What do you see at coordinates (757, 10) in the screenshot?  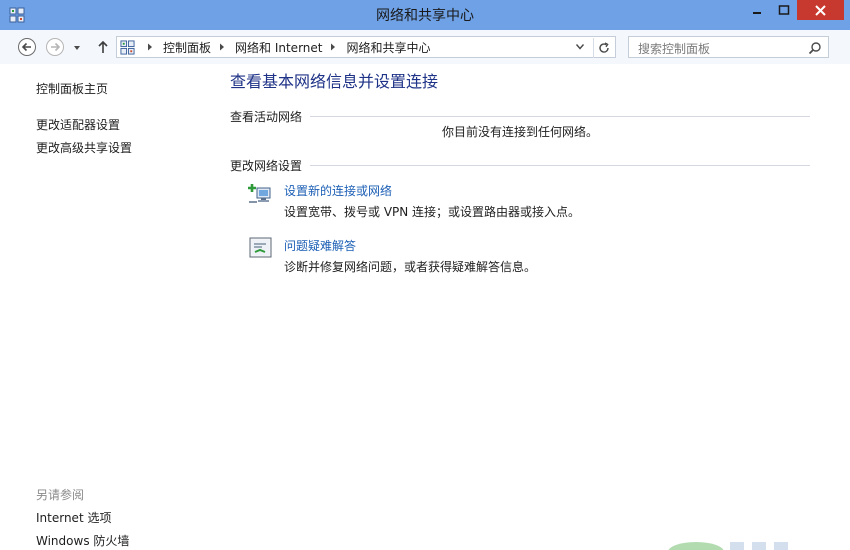 I see `minimize-button` at bounding box center [757, 10].